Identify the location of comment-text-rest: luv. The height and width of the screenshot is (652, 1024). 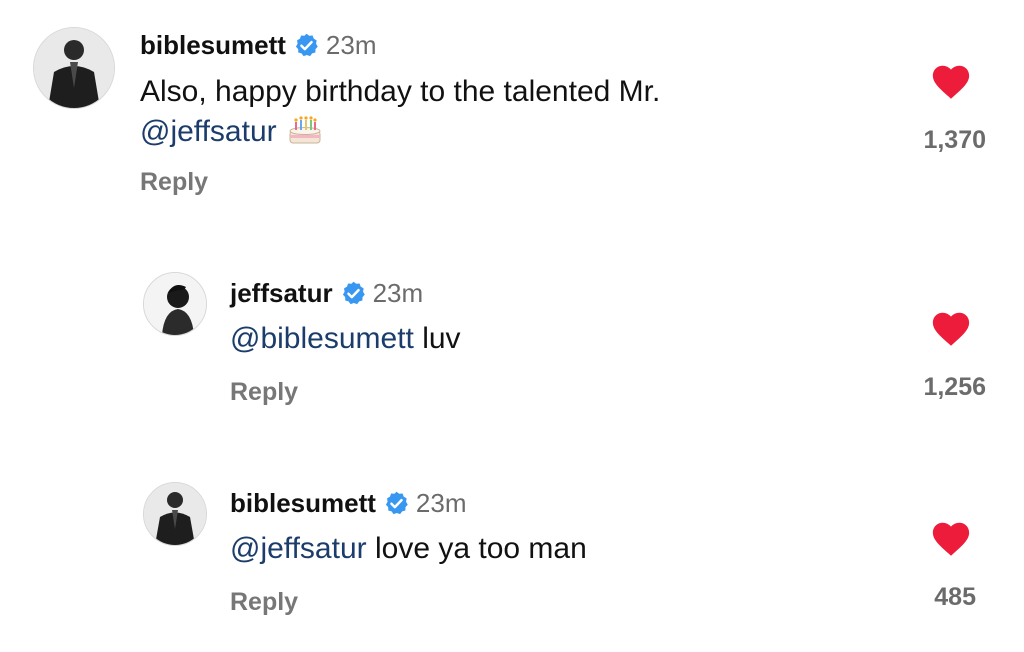
(437, 338).